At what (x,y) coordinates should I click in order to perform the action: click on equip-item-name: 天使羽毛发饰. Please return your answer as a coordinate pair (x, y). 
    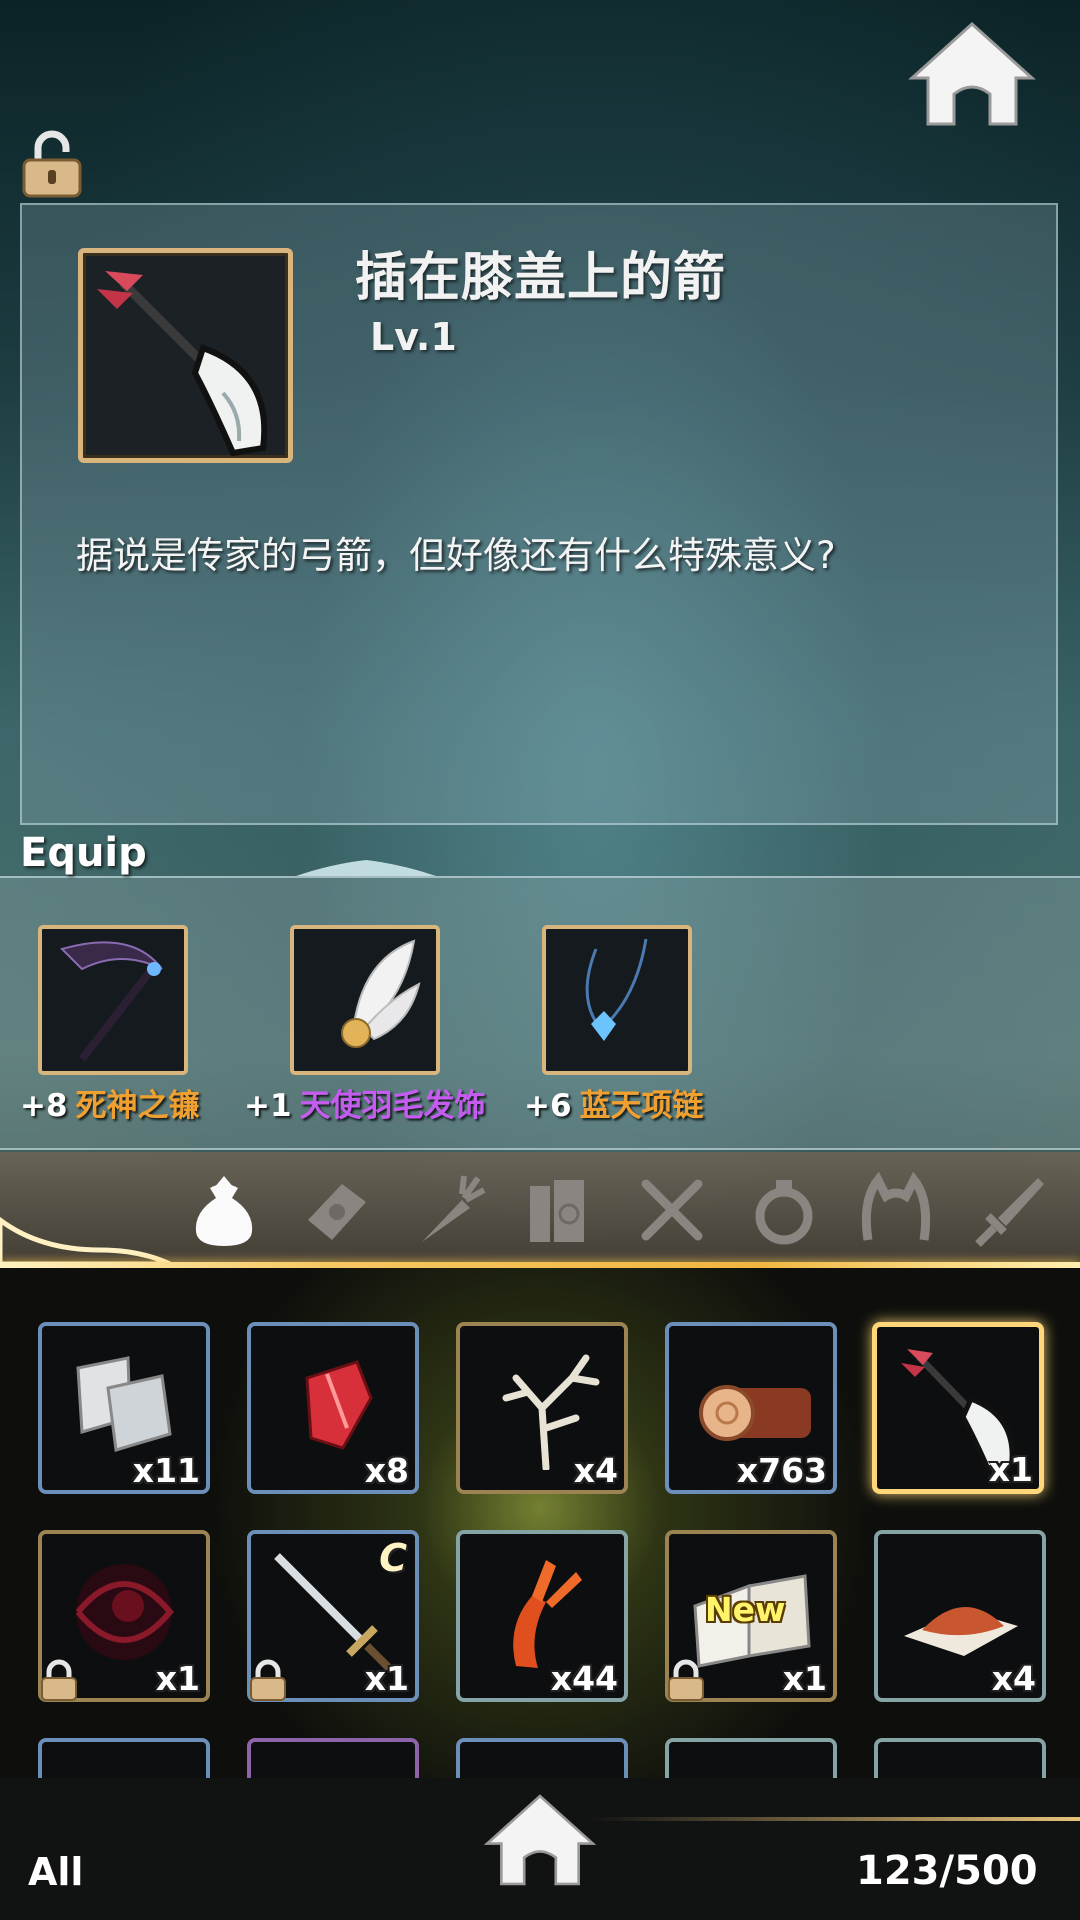
    Looking at the image, I should click on (392, 1106).